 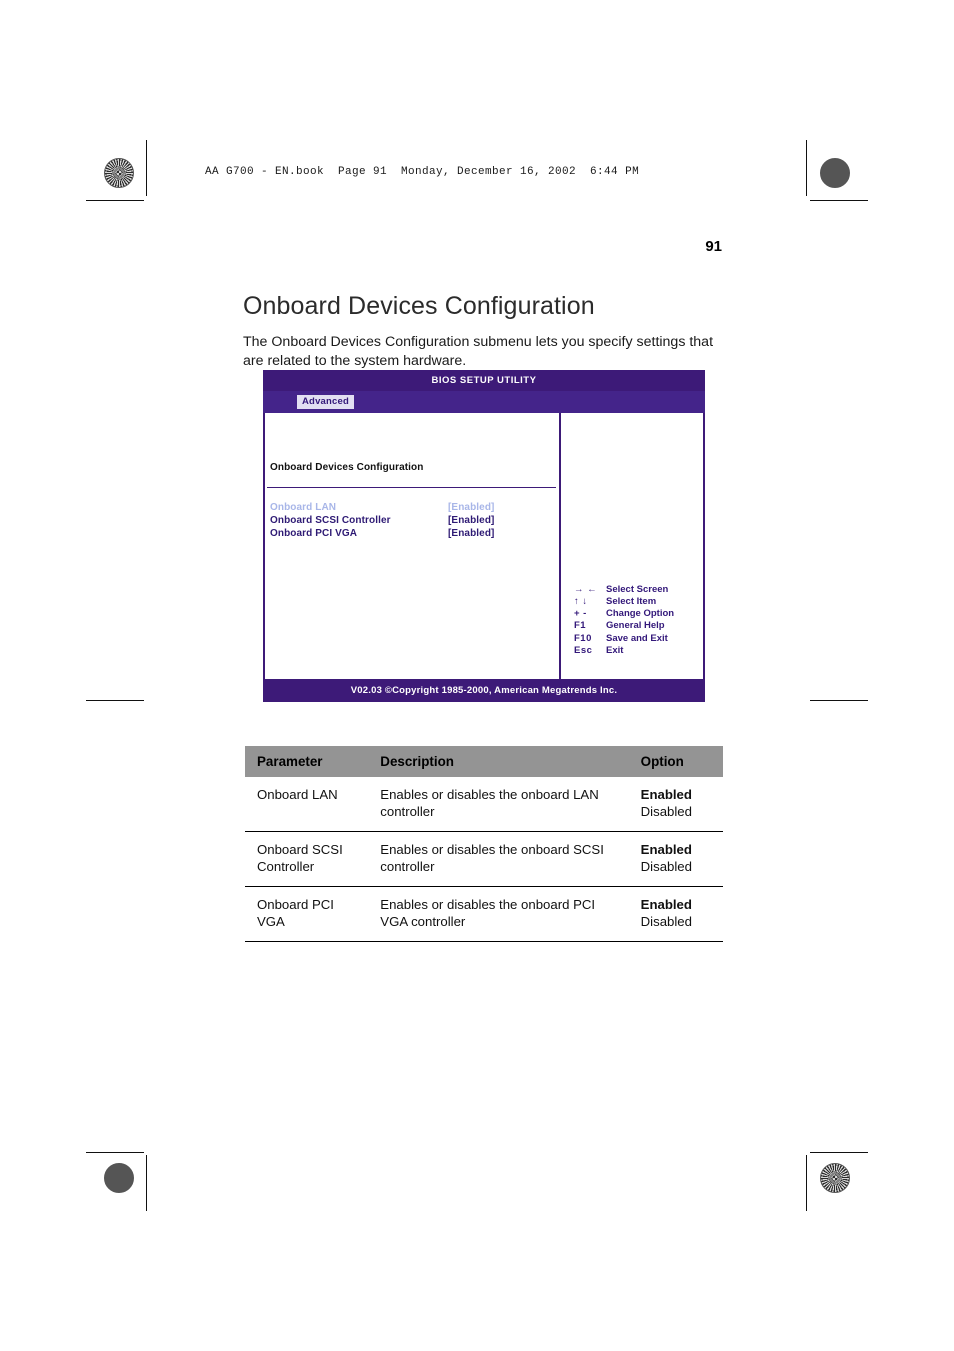 What do you see at coordinates (347, 467) in the screenshot?
I see `bios-submenu-title: Onboard Devices Configuration` at bounding box center [347, 467].